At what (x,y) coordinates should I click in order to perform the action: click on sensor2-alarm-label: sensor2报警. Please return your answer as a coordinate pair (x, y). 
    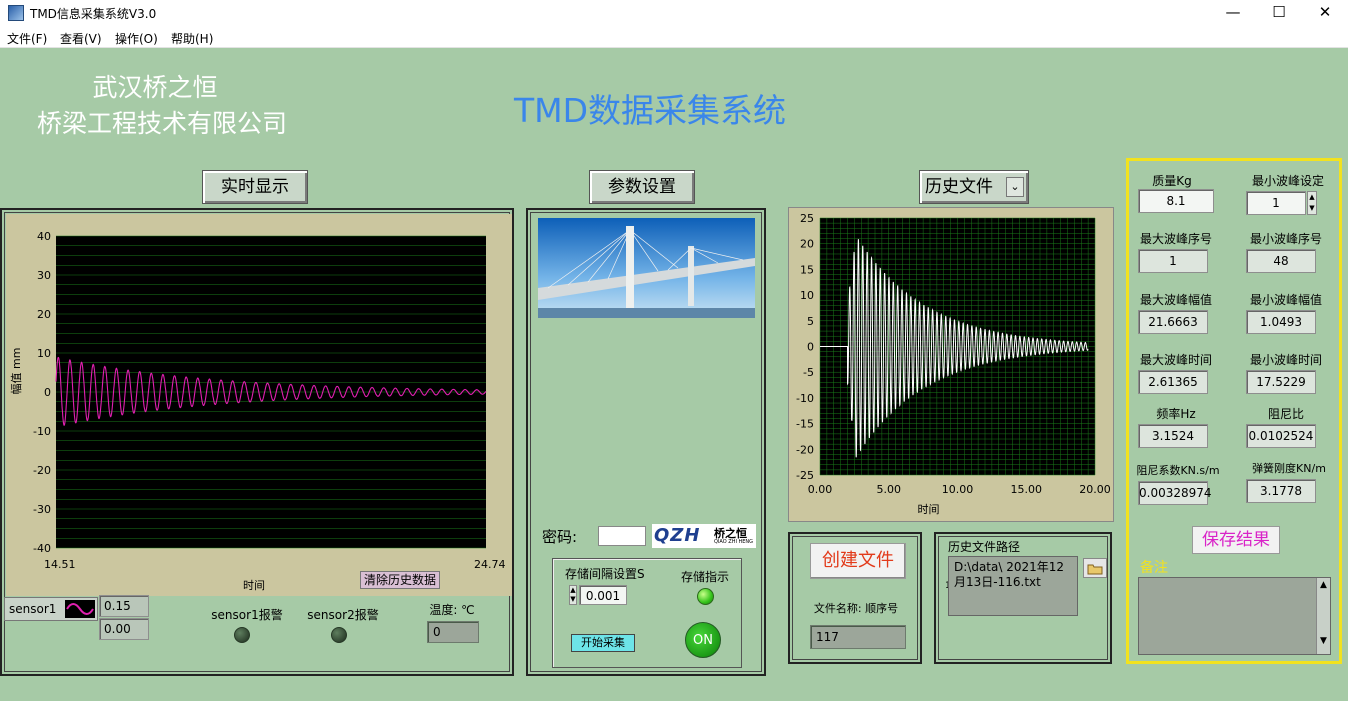
    Looking at the image, I should click on (343, 615).